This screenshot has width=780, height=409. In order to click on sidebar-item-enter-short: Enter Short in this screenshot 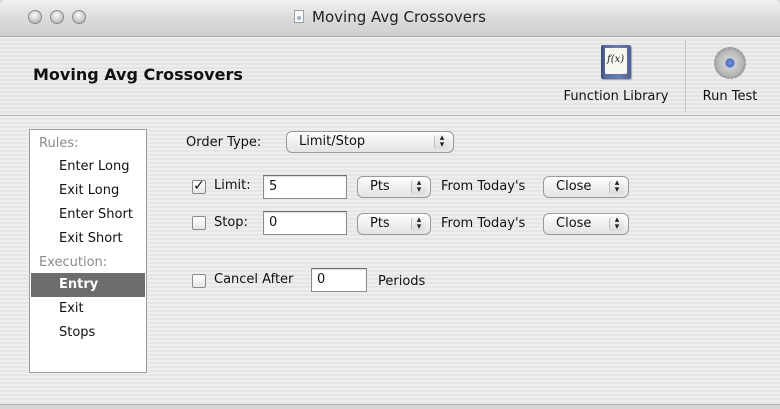, I will do `click(88, 215)`.